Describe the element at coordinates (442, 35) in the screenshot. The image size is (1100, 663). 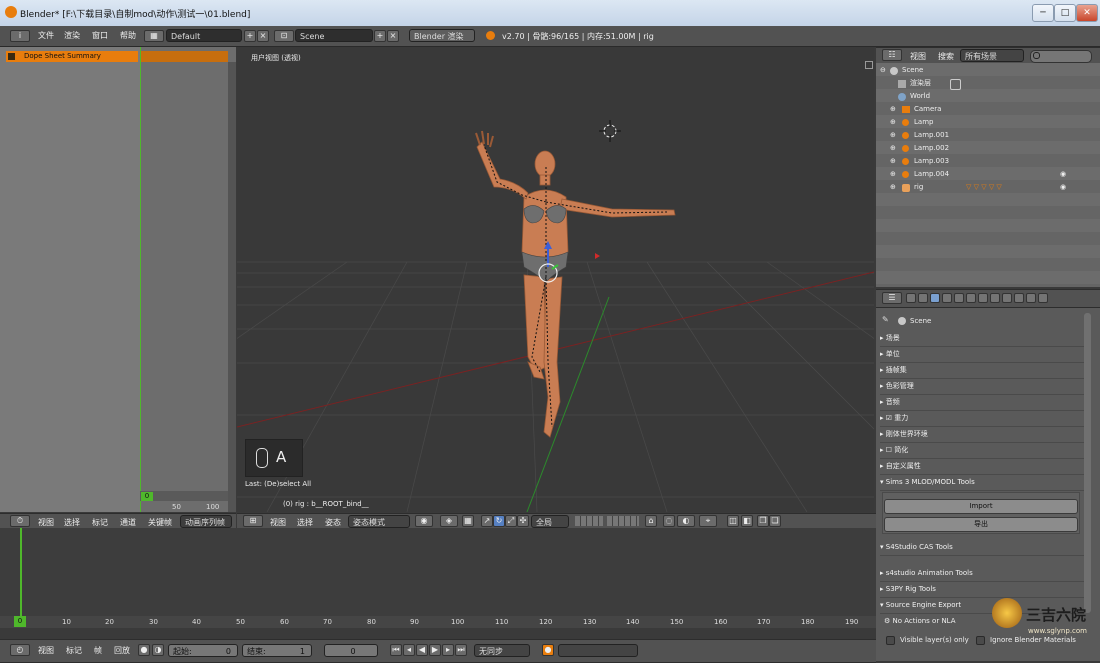
I see `render-engine-selector: Blender 渲染` at that location.